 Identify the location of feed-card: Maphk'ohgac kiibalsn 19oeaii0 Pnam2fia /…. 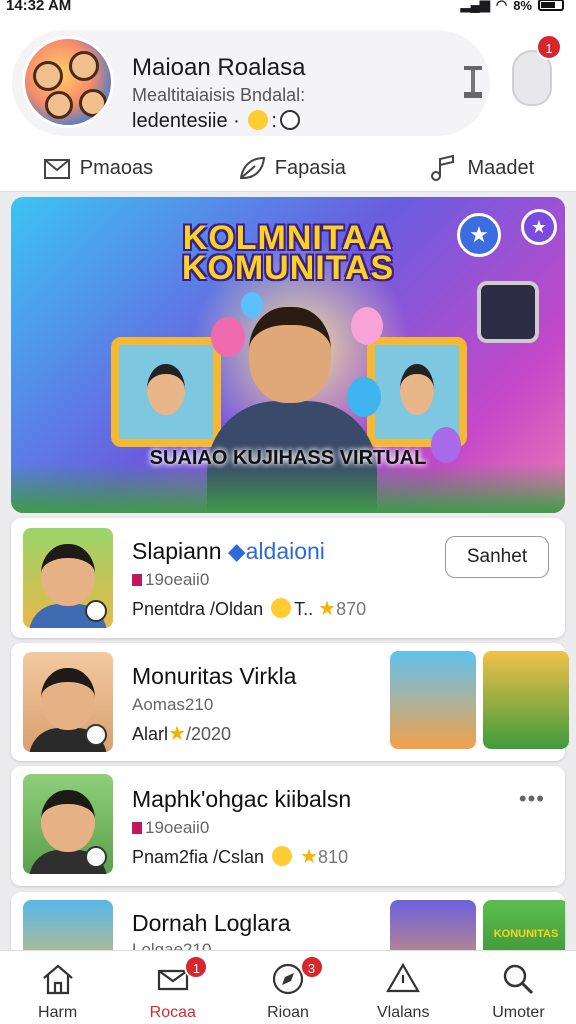
(288, 826).